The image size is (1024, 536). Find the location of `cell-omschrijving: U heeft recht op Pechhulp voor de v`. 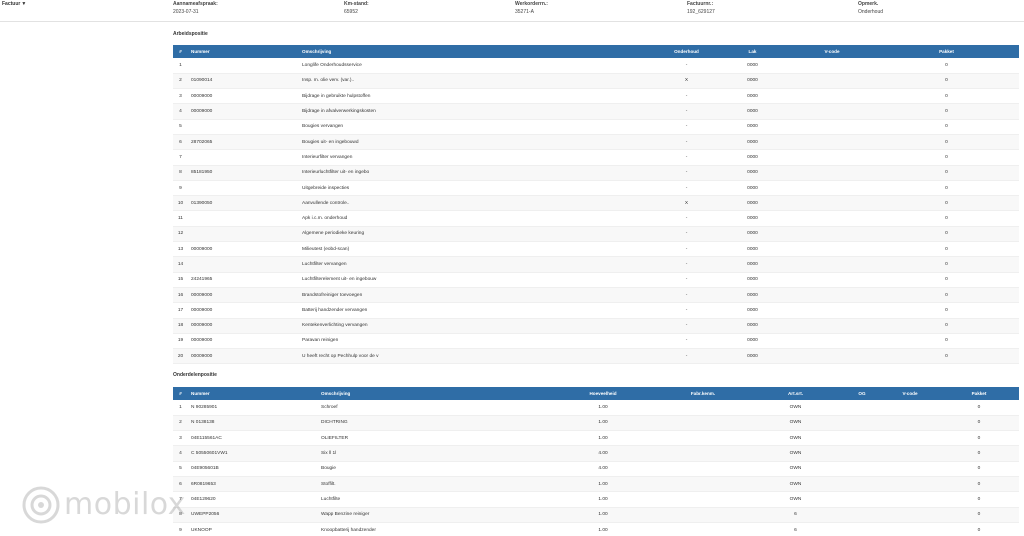

cell-omschrijving: U heeft recht op Pechhulp voor de v is located at coordinates (478, 356).